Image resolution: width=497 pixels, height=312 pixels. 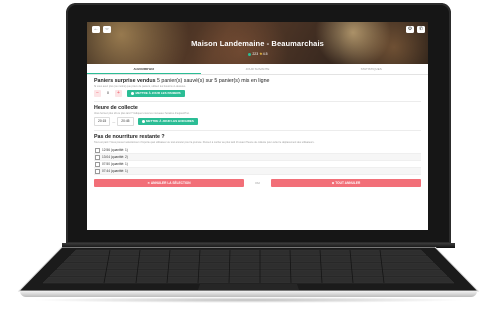 I want to click on order-label: 13:04 (quantité: 2), so click(x=115, y=157).